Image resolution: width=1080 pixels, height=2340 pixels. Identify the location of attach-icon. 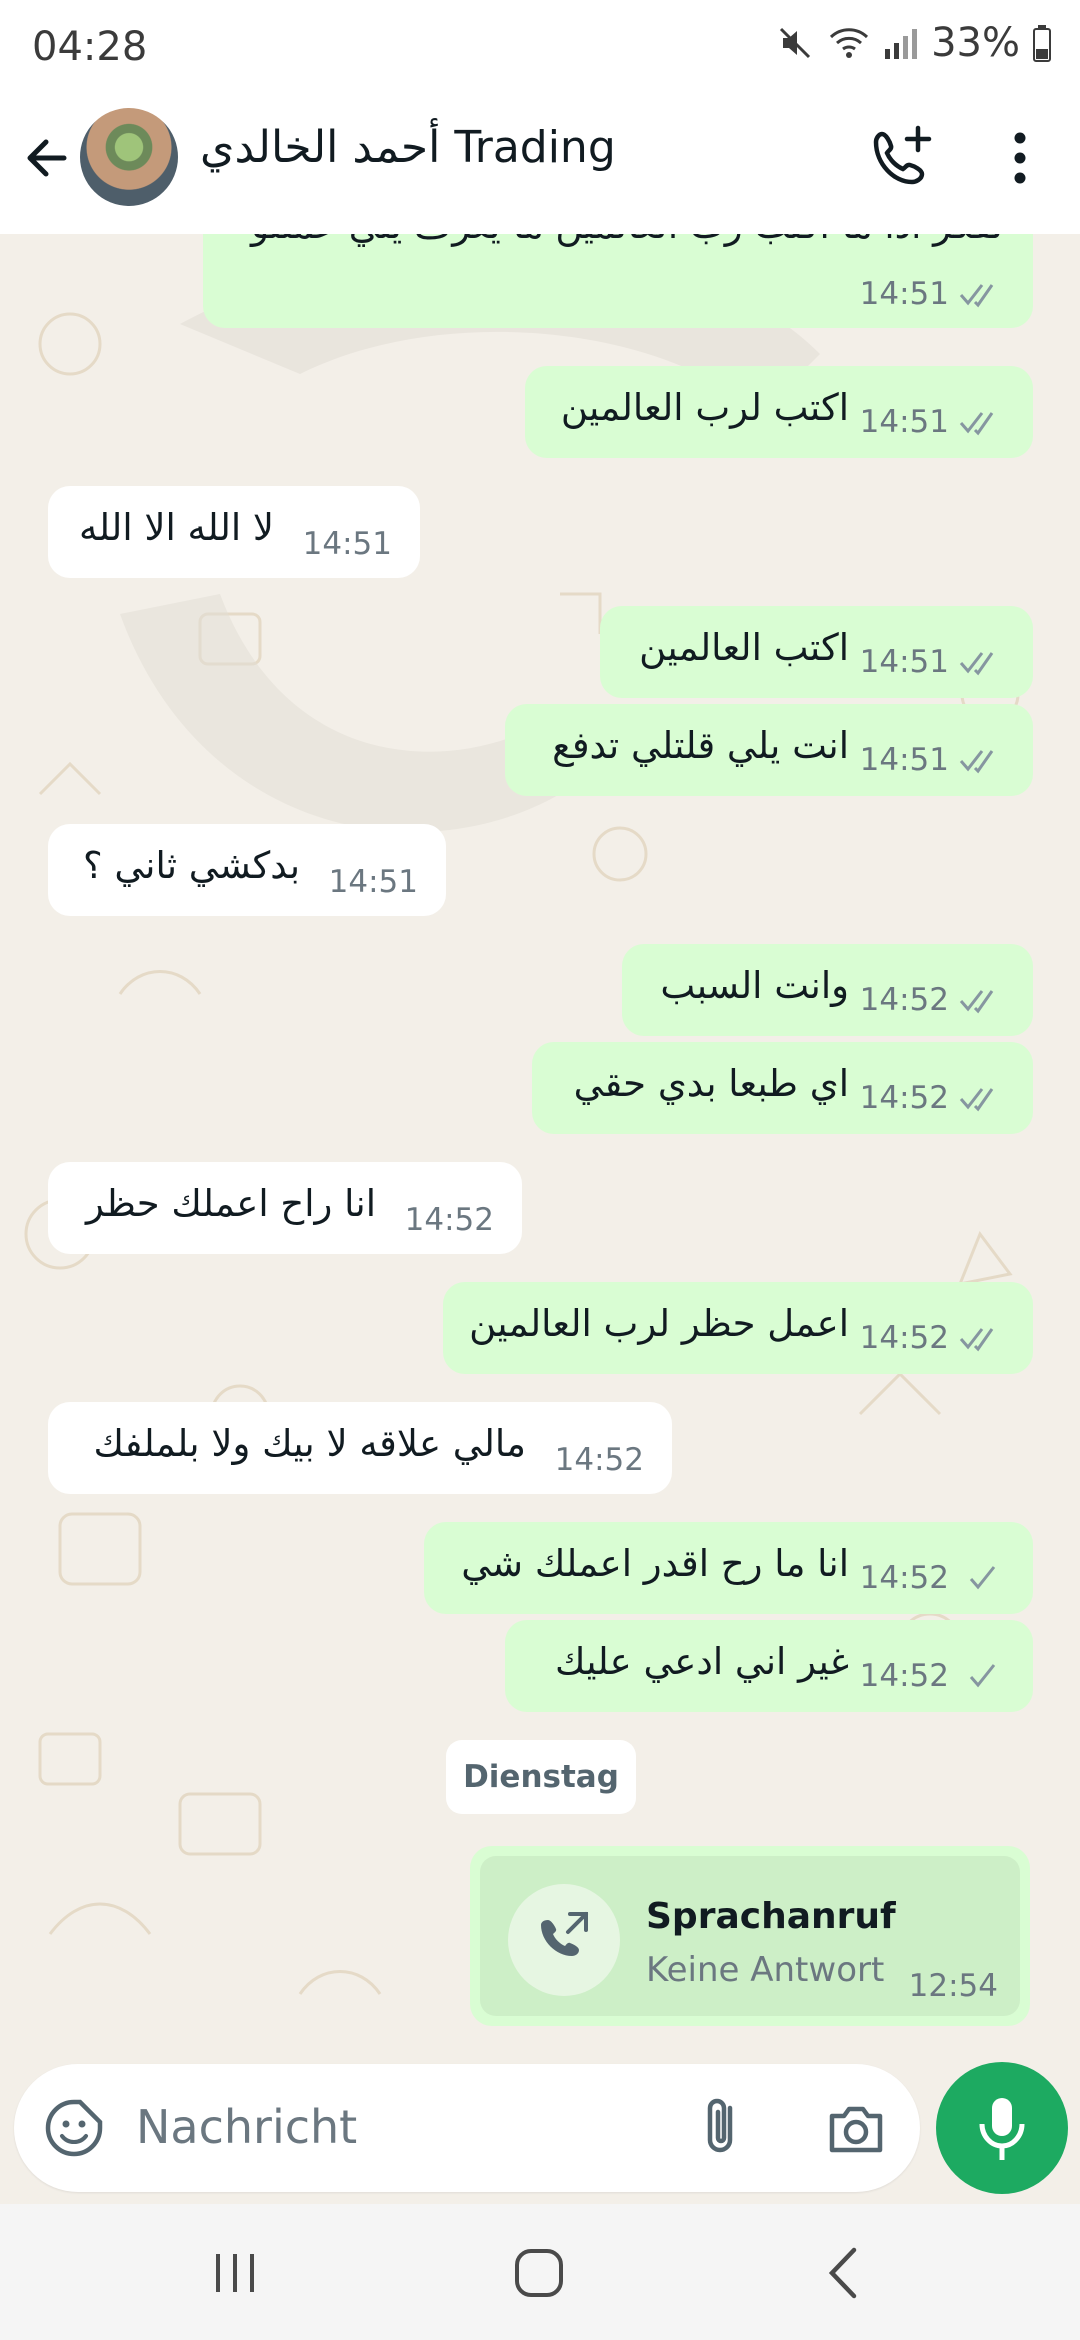
(722, 2127).